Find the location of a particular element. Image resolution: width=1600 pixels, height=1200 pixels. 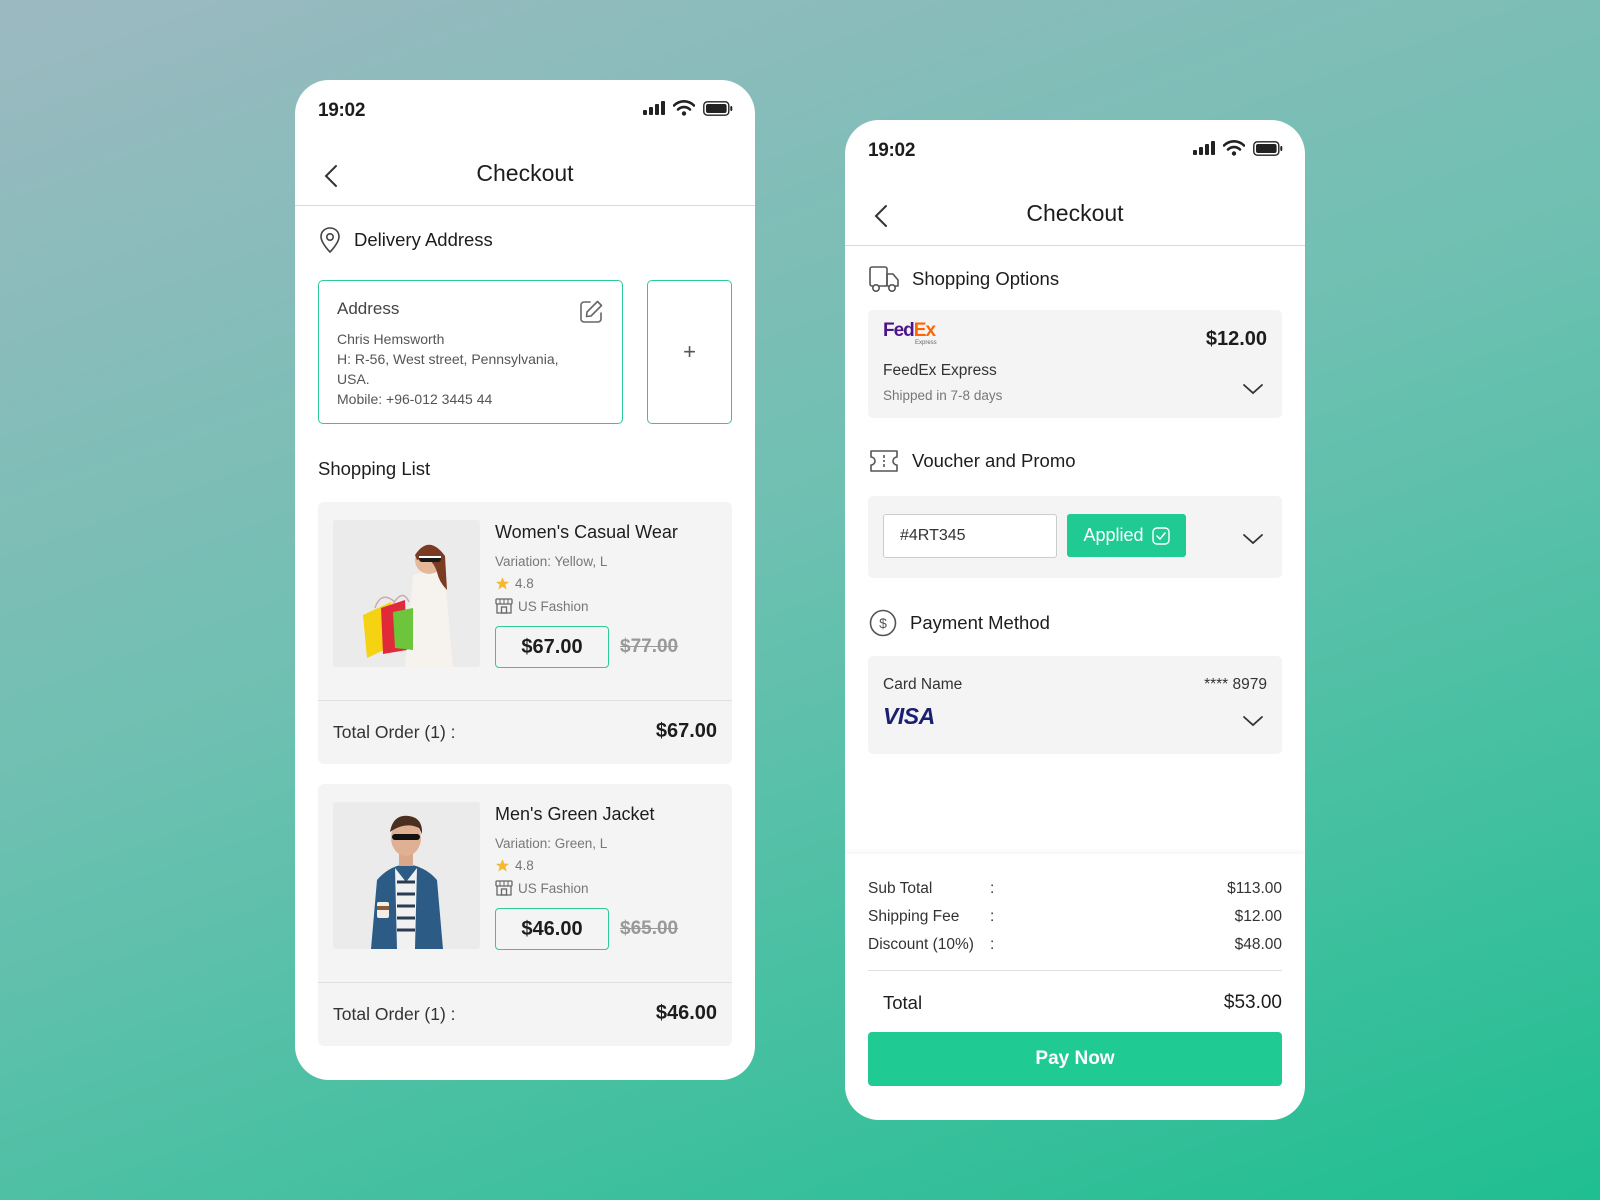

fedex-logo-sub: Express is located at coordinates (926, 343).